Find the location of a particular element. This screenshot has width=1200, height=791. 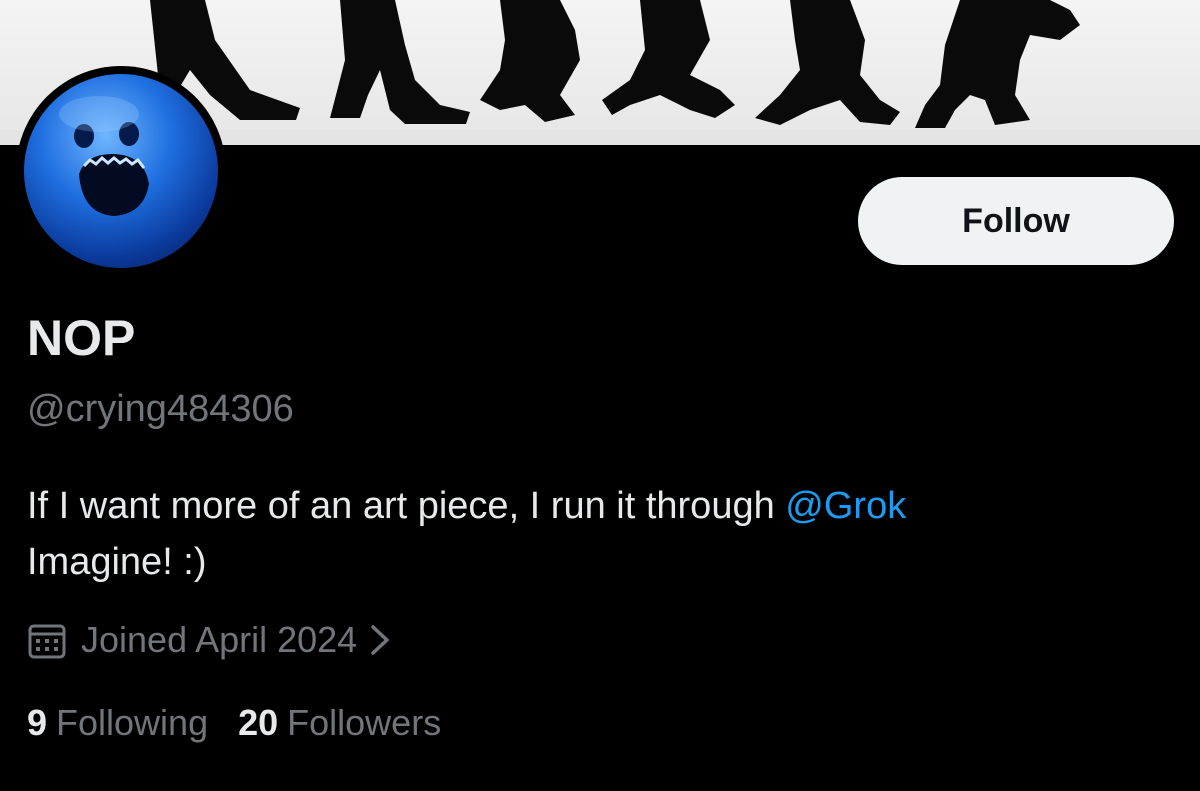

followers-stat: 20 Followers is located at coordinates (339, 723).